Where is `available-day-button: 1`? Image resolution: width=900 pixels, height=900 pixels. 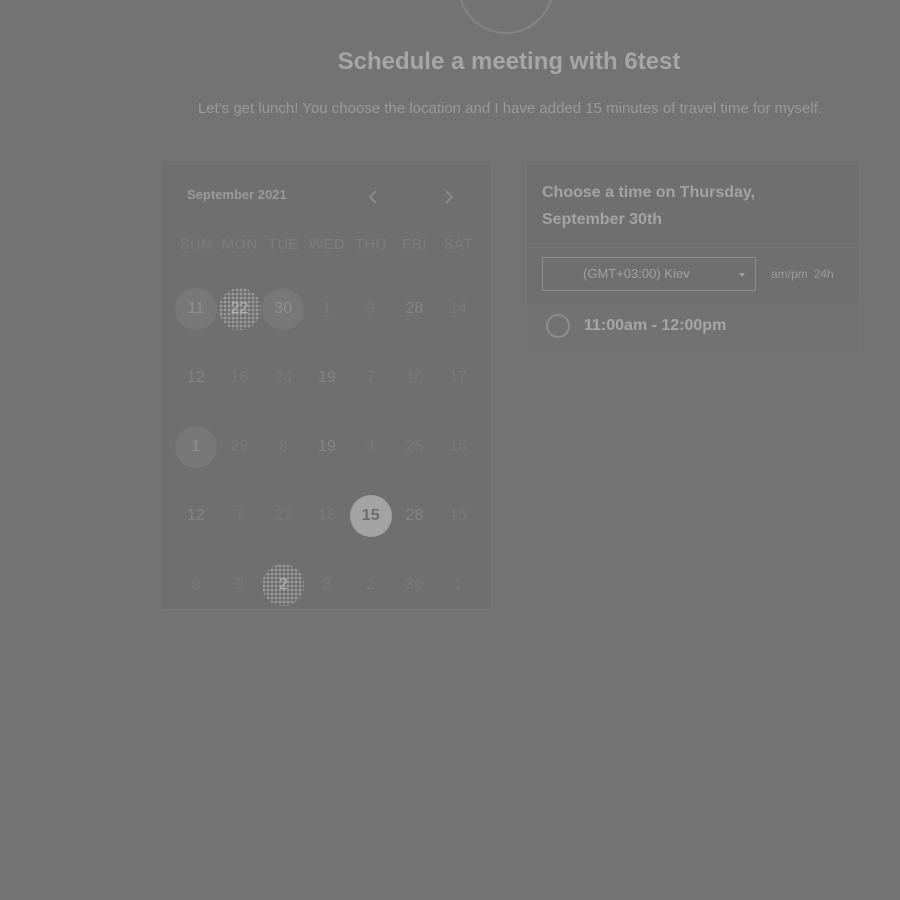 available-day-button: 1 is located at coordinates (195, 446).